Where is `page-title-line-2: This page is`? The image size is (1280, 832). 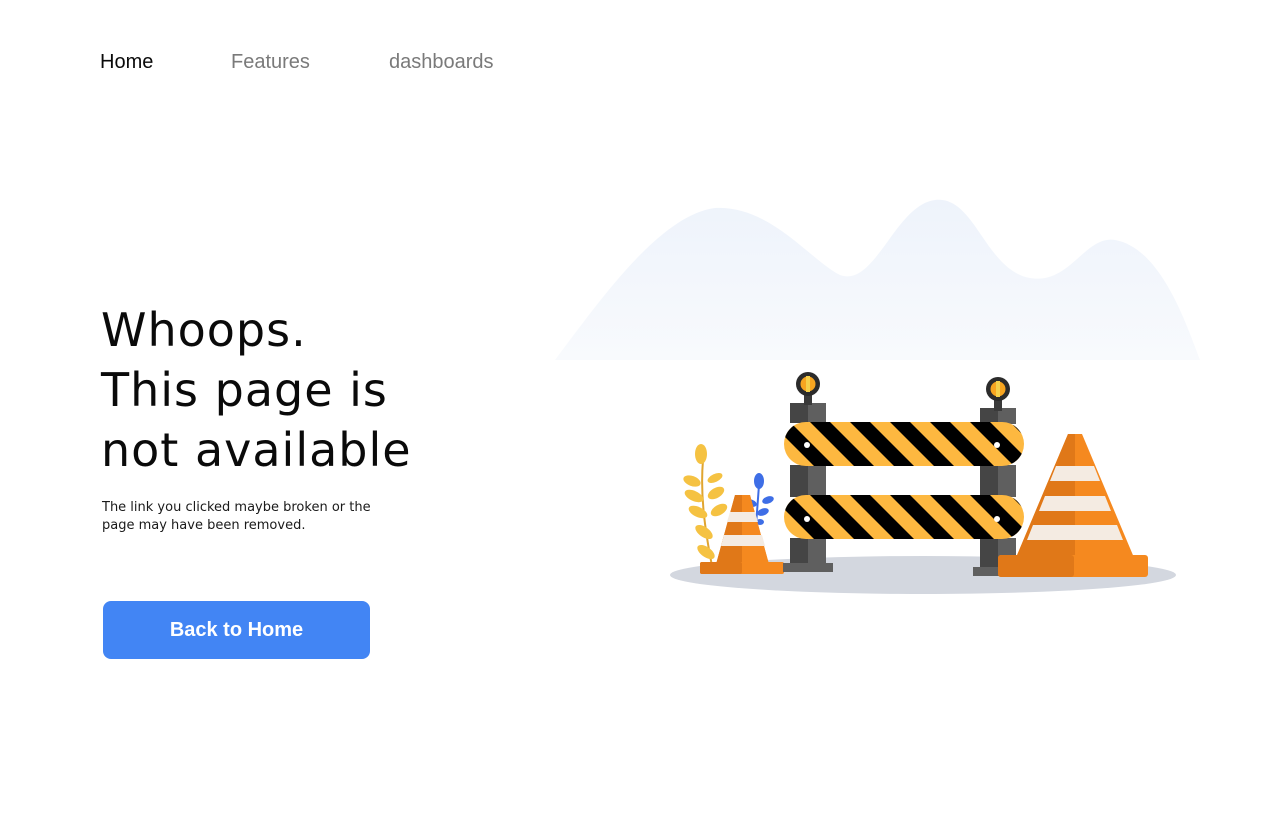
page-title-line-2: This page is is located at coordinates (244, 390).